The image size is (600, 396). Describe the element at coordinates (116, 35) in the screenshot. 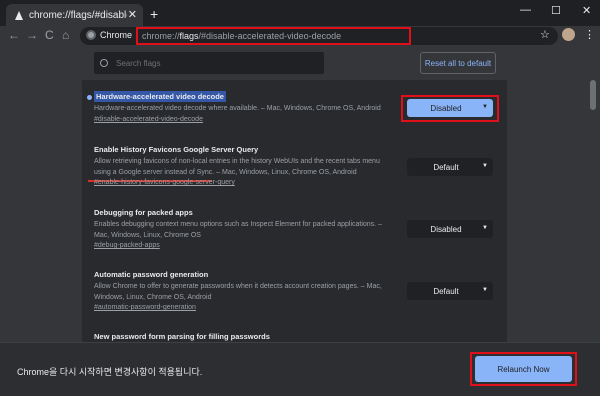

I see `site-label: Chrome` at that location.